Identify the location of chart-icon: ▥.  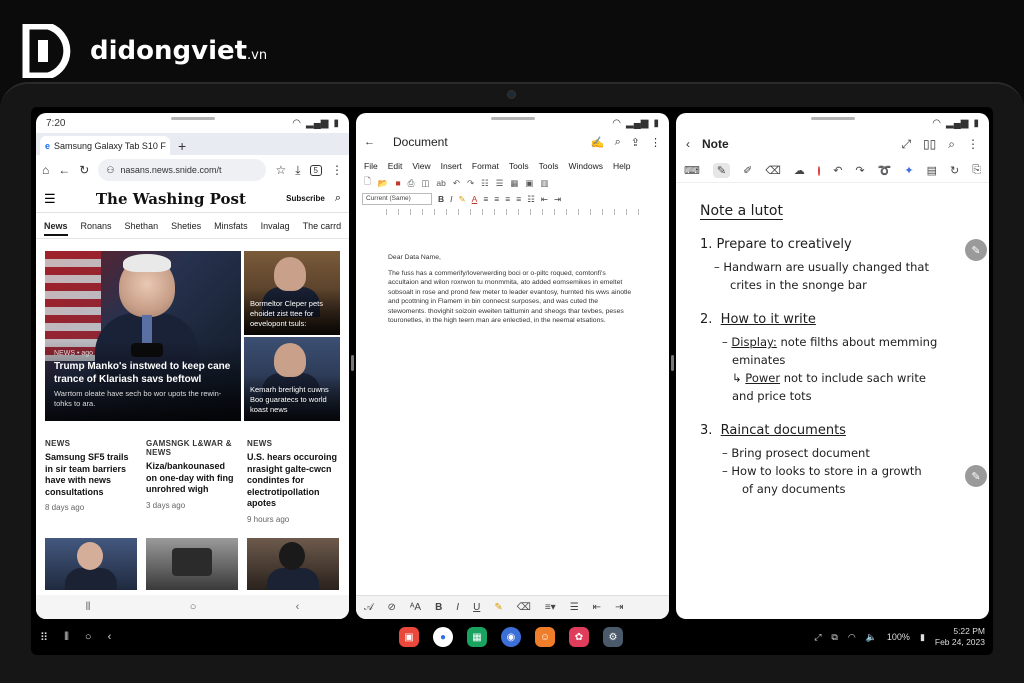
(544, 183).